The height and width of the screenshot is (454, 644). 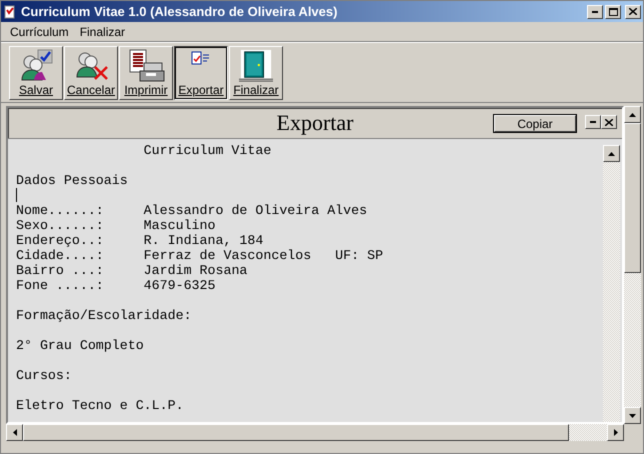 What do you see at coordinates (16, 195) in the screenshot?
I see `text-caret` at bounding box center [16, 195].